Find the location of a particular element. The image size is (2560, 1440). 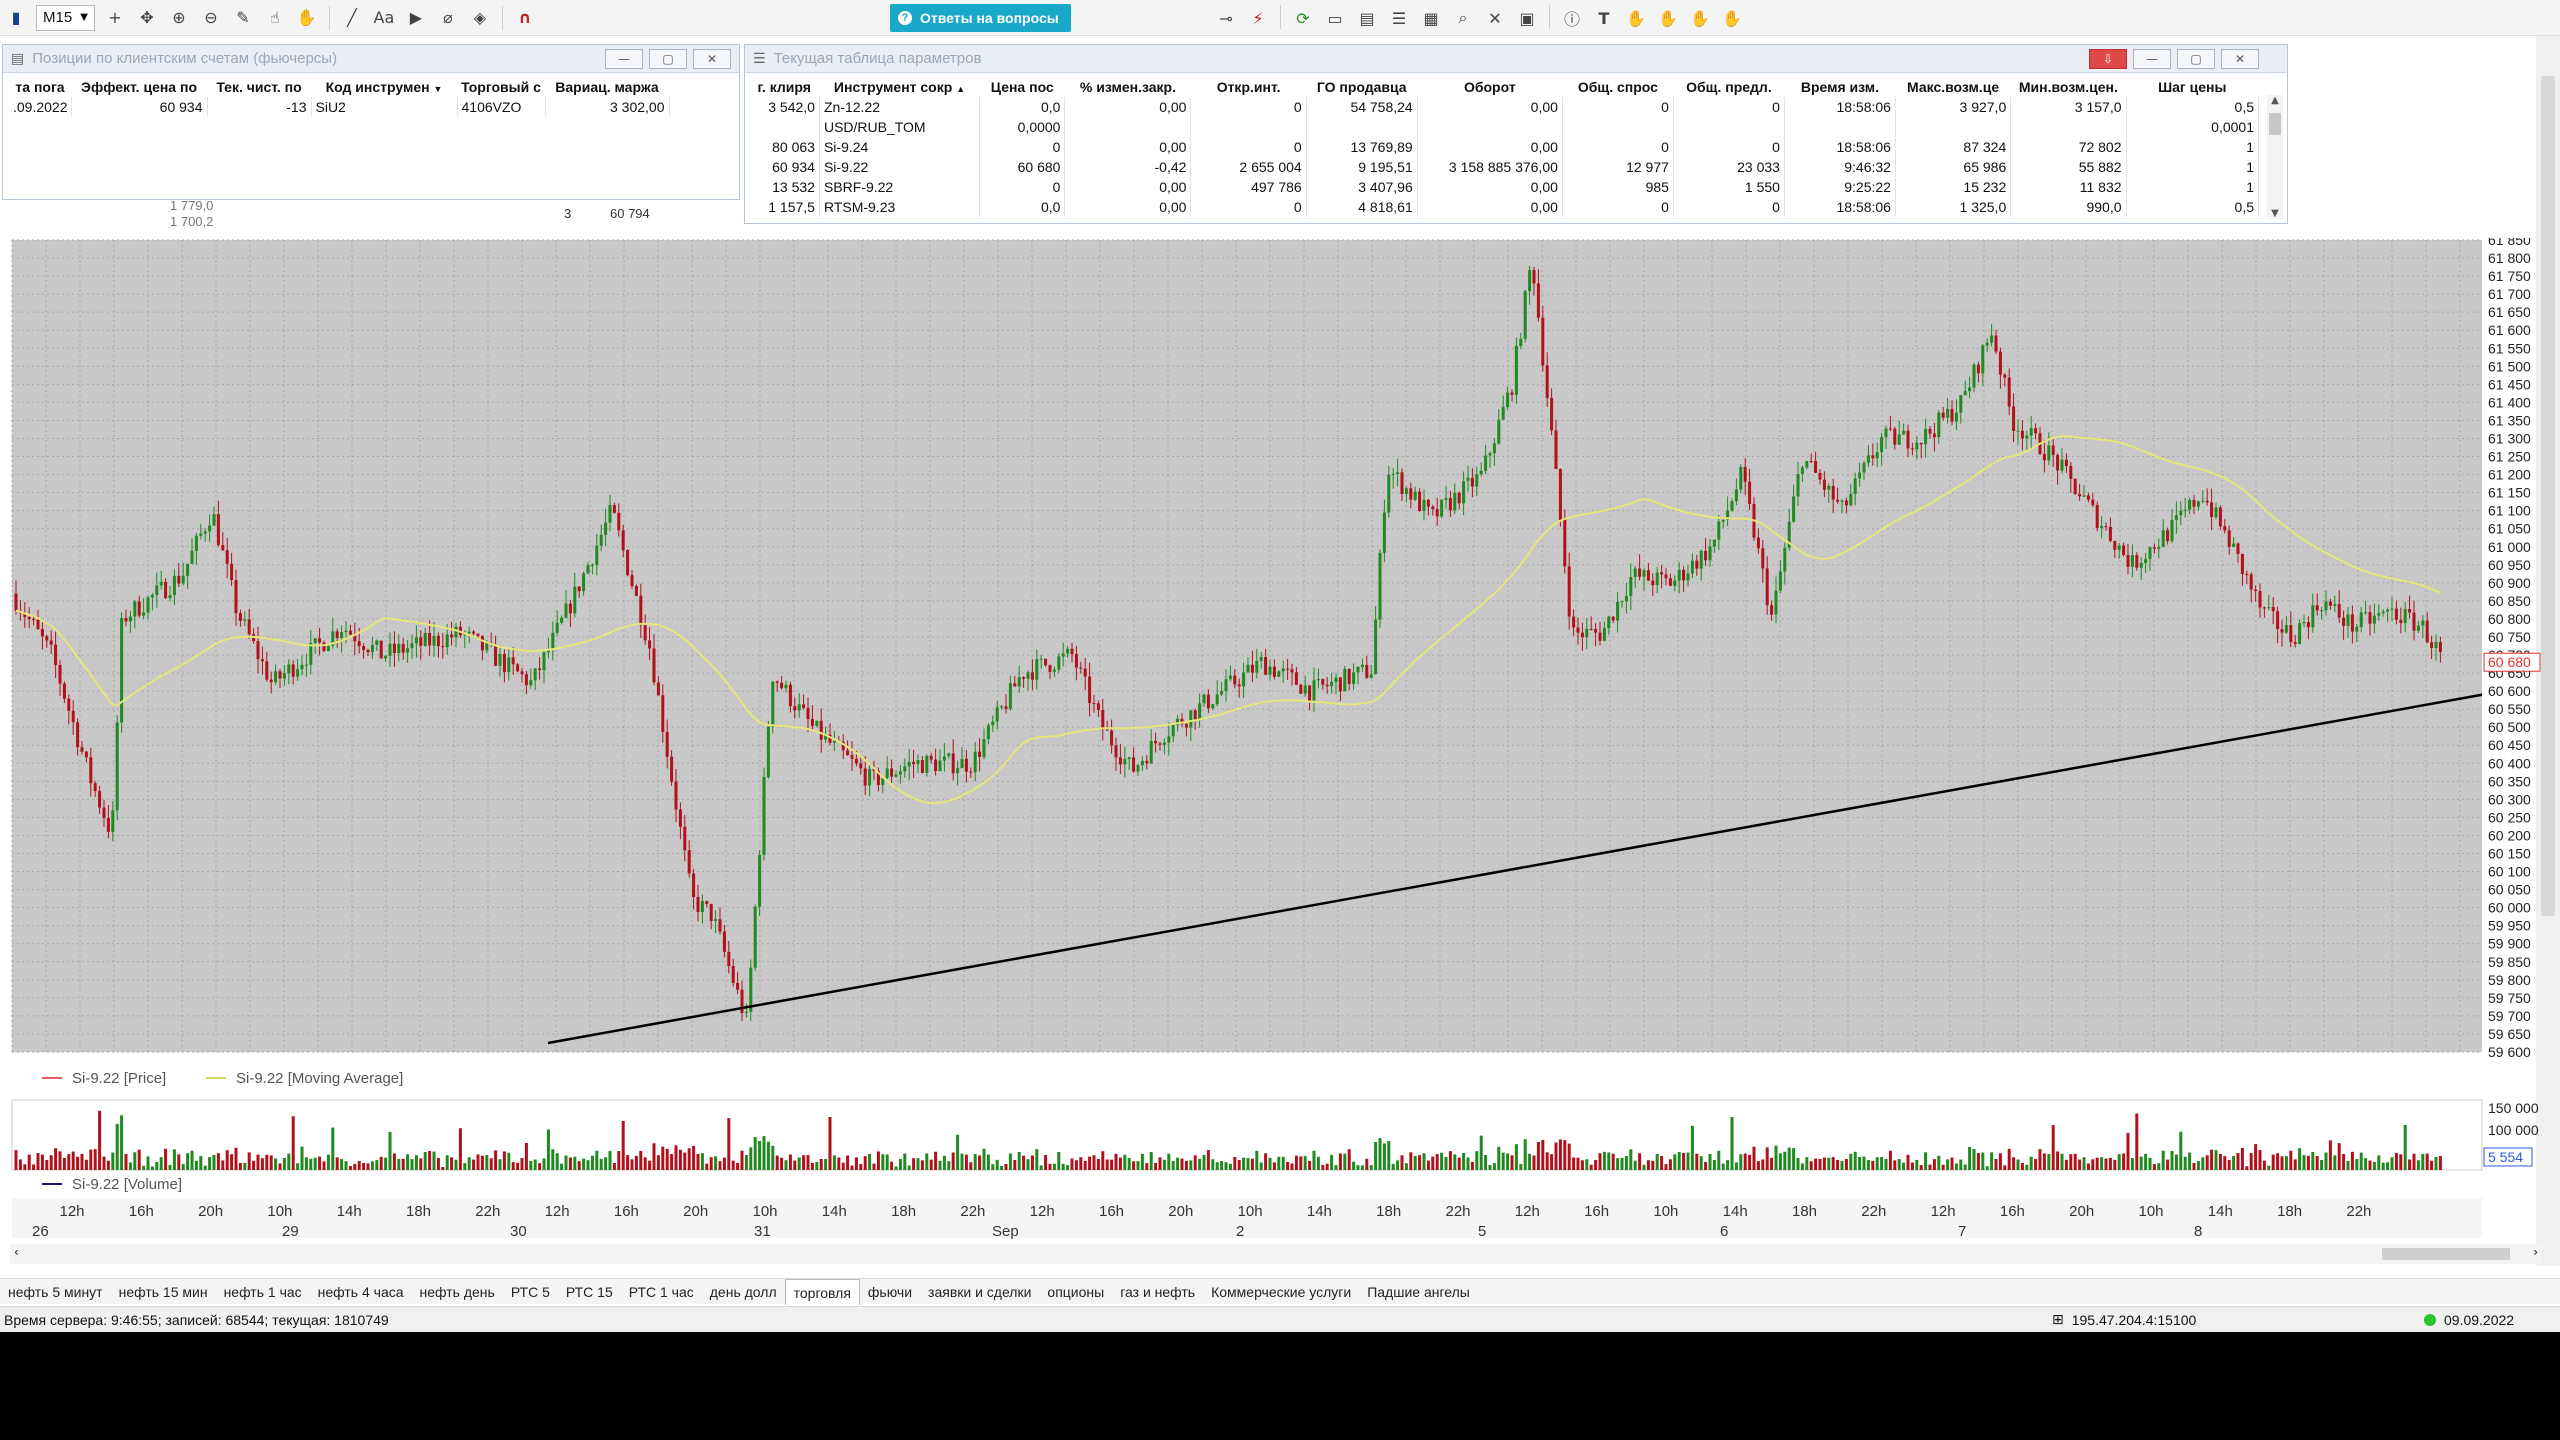

tab: нефть 1 час is located at coordinates (263, 1292).